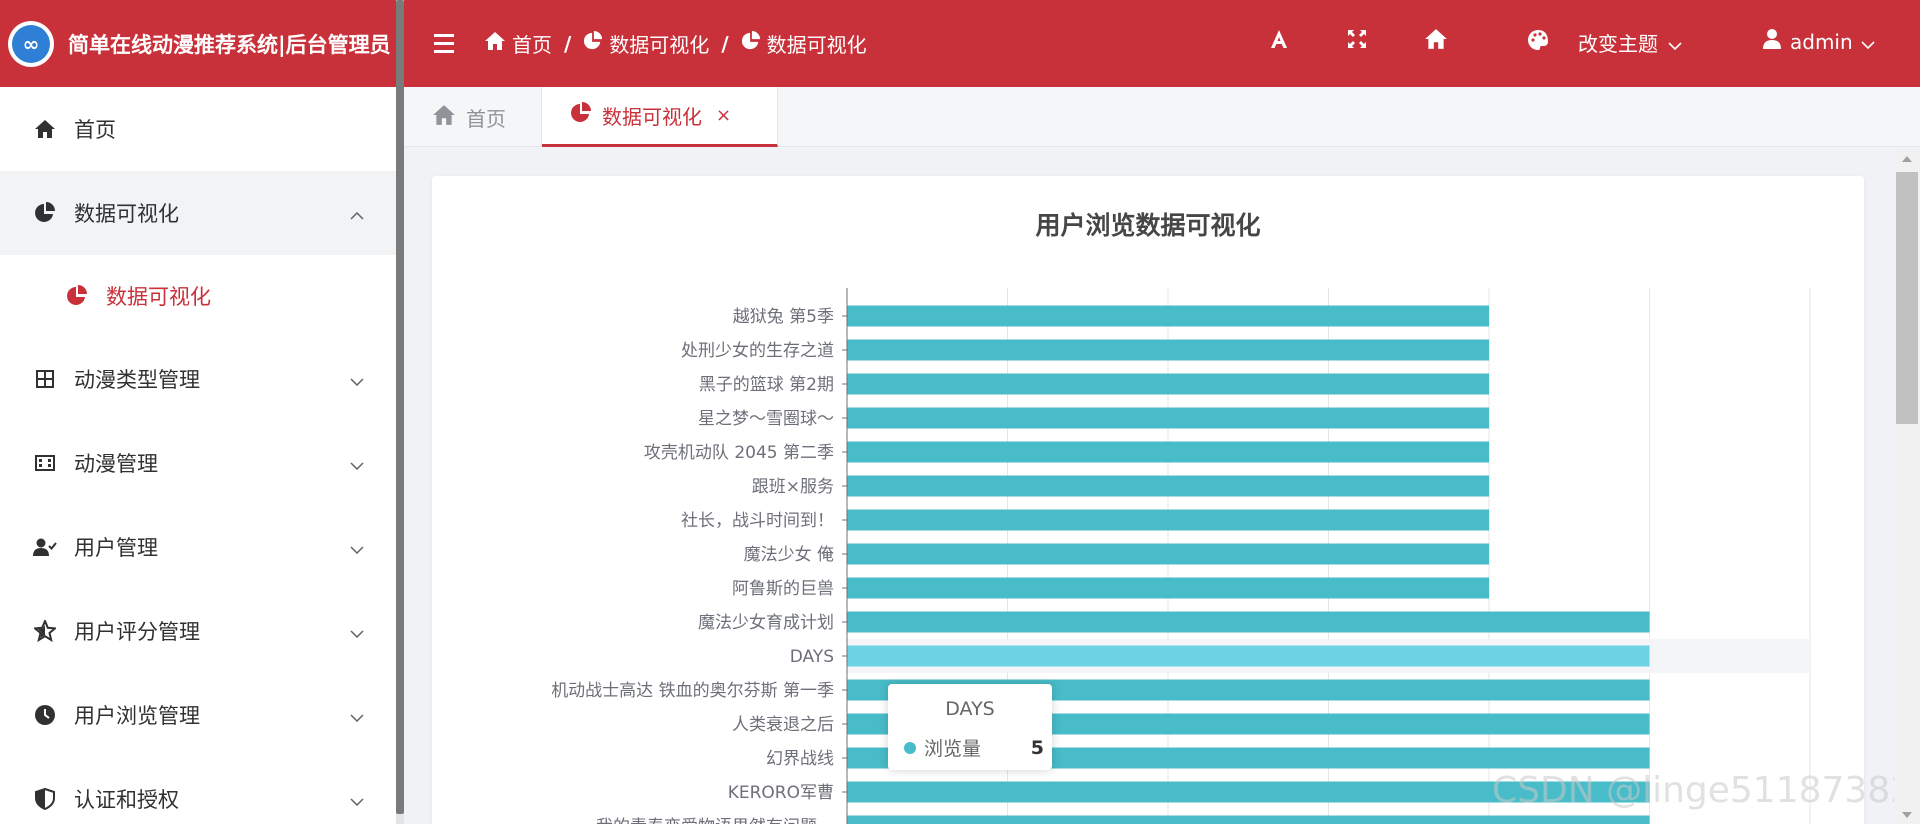 The width and height of the screenshot is (1920, 824). What do you see at coordinates (1821, 41) in the screenshot?
I see `username: admin` at bounding box center [1821, 41].